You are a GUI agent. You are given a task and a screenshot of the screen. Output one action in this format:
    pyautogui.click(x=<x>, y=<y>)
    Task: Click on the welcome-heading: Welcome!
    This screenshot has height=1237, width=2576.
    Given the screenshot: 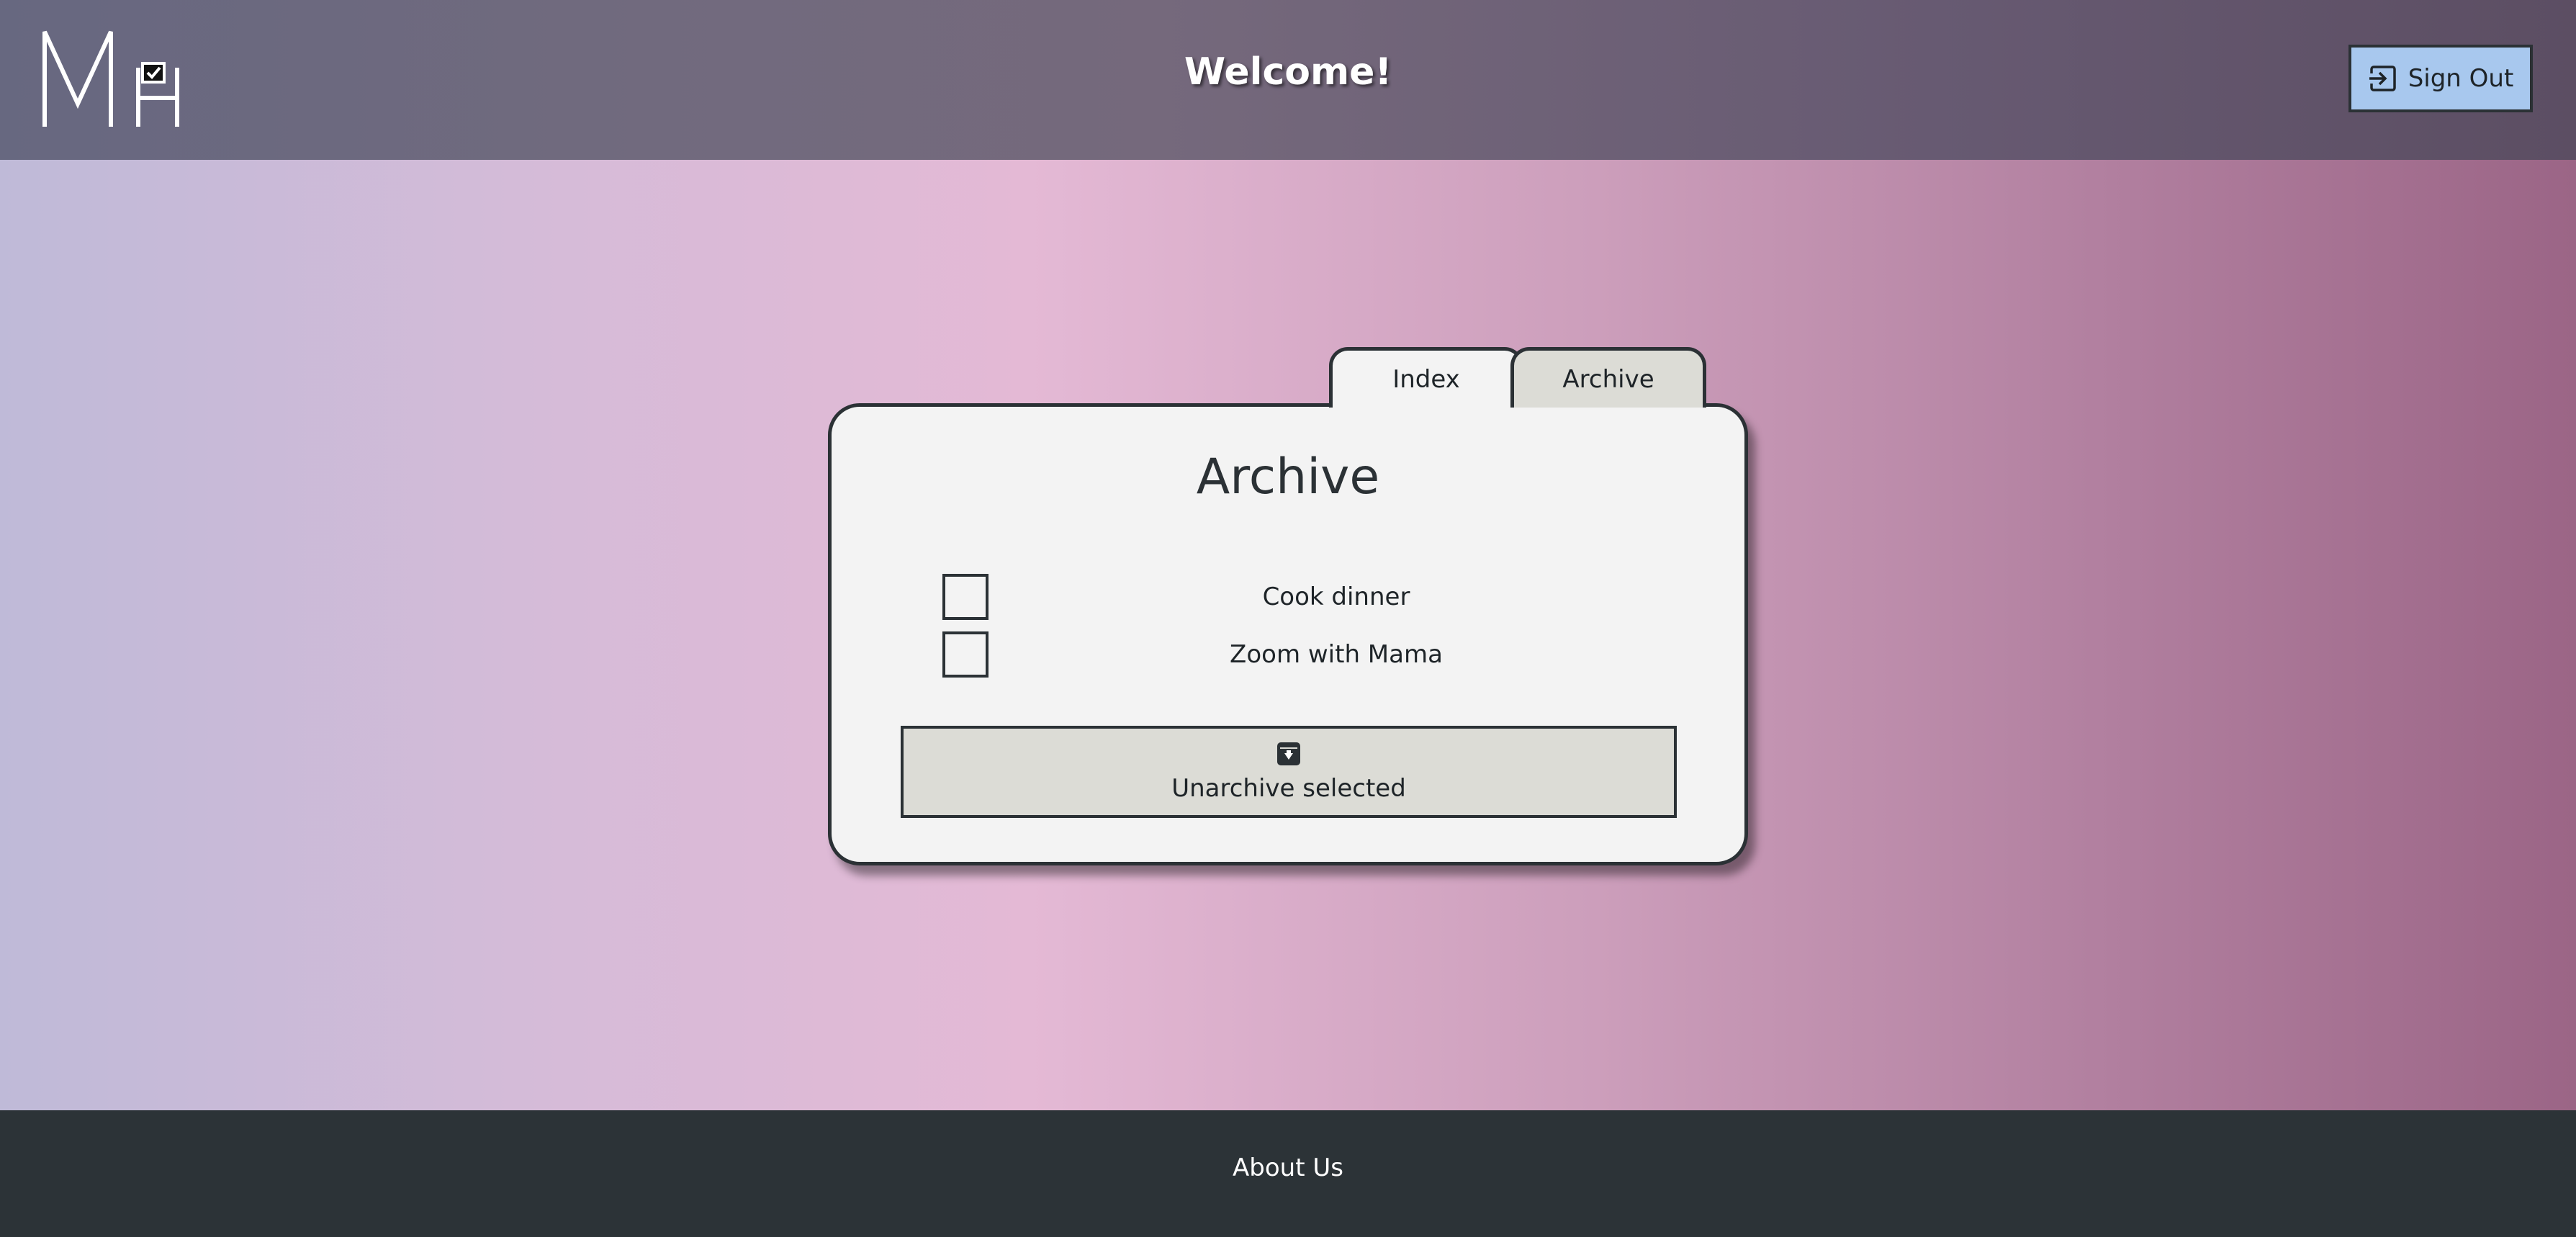 What is the action you would take?
    pyautogui.click(x=1288, y=72)
    